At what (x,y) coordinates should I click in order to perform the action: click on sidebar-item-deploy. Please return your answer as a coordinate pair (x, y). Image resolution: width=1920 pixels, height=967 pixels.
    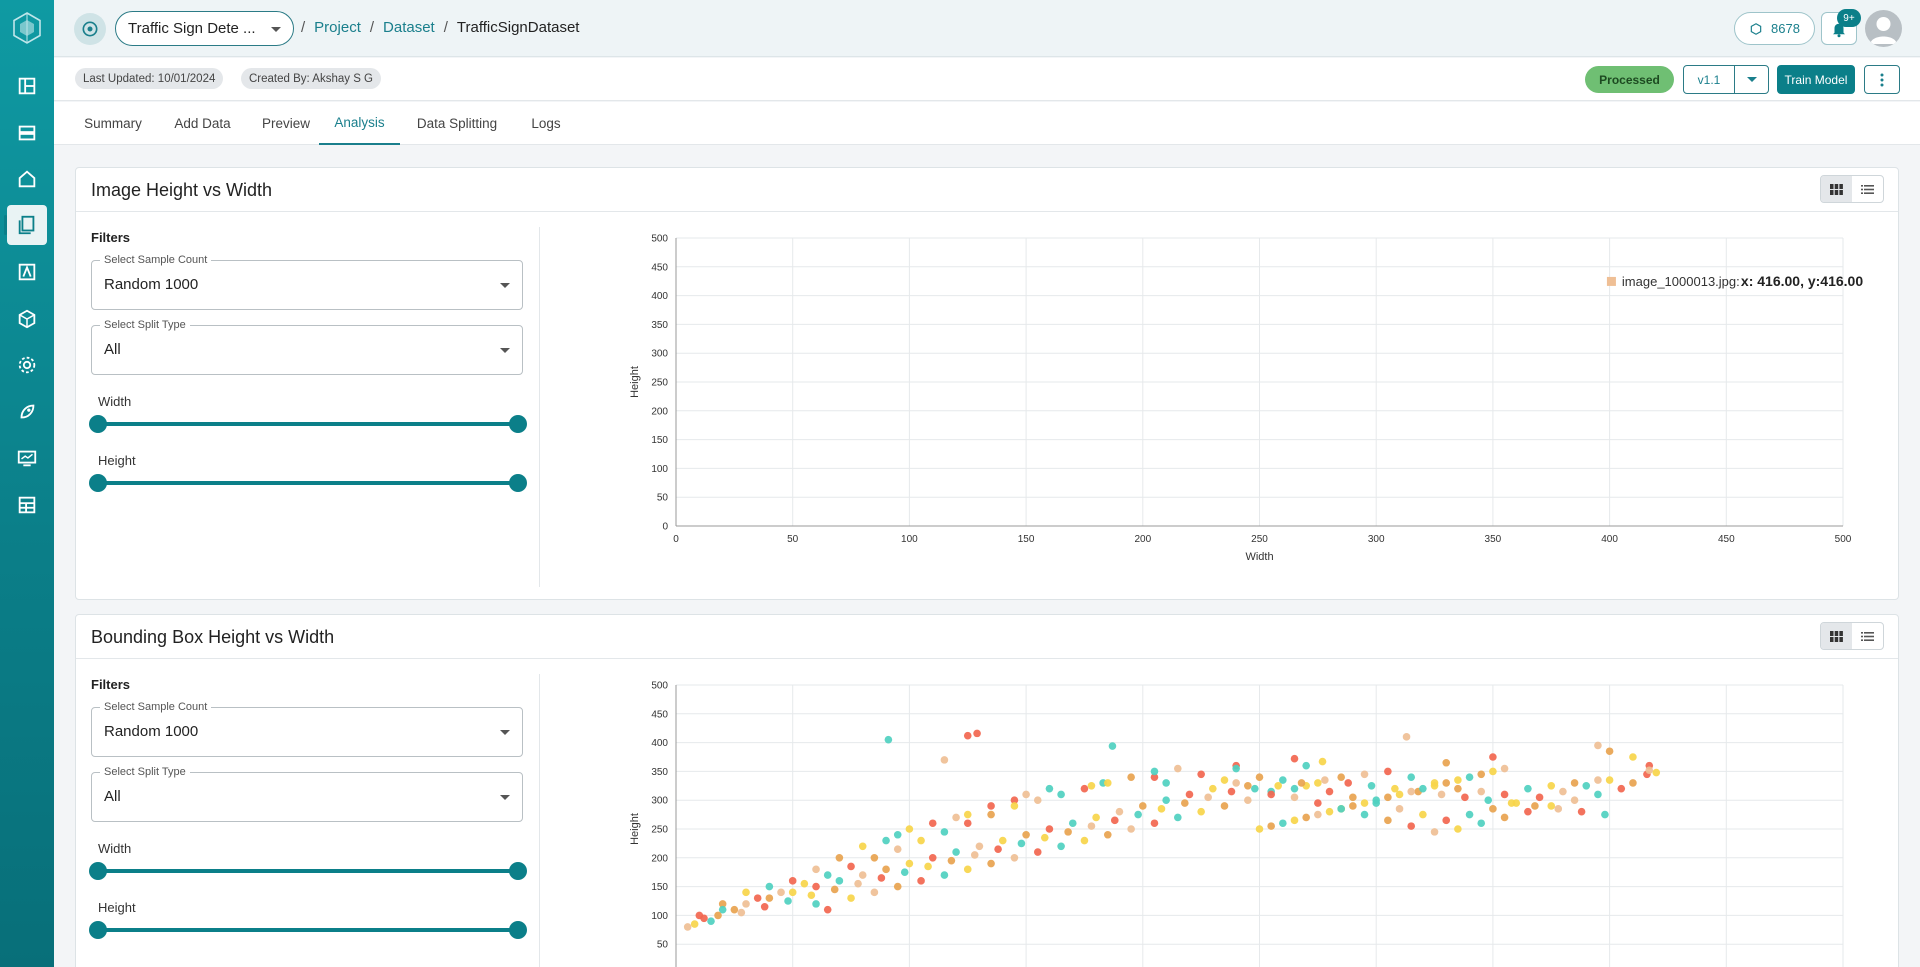
    Looking at the image, I should click on (27, 412).